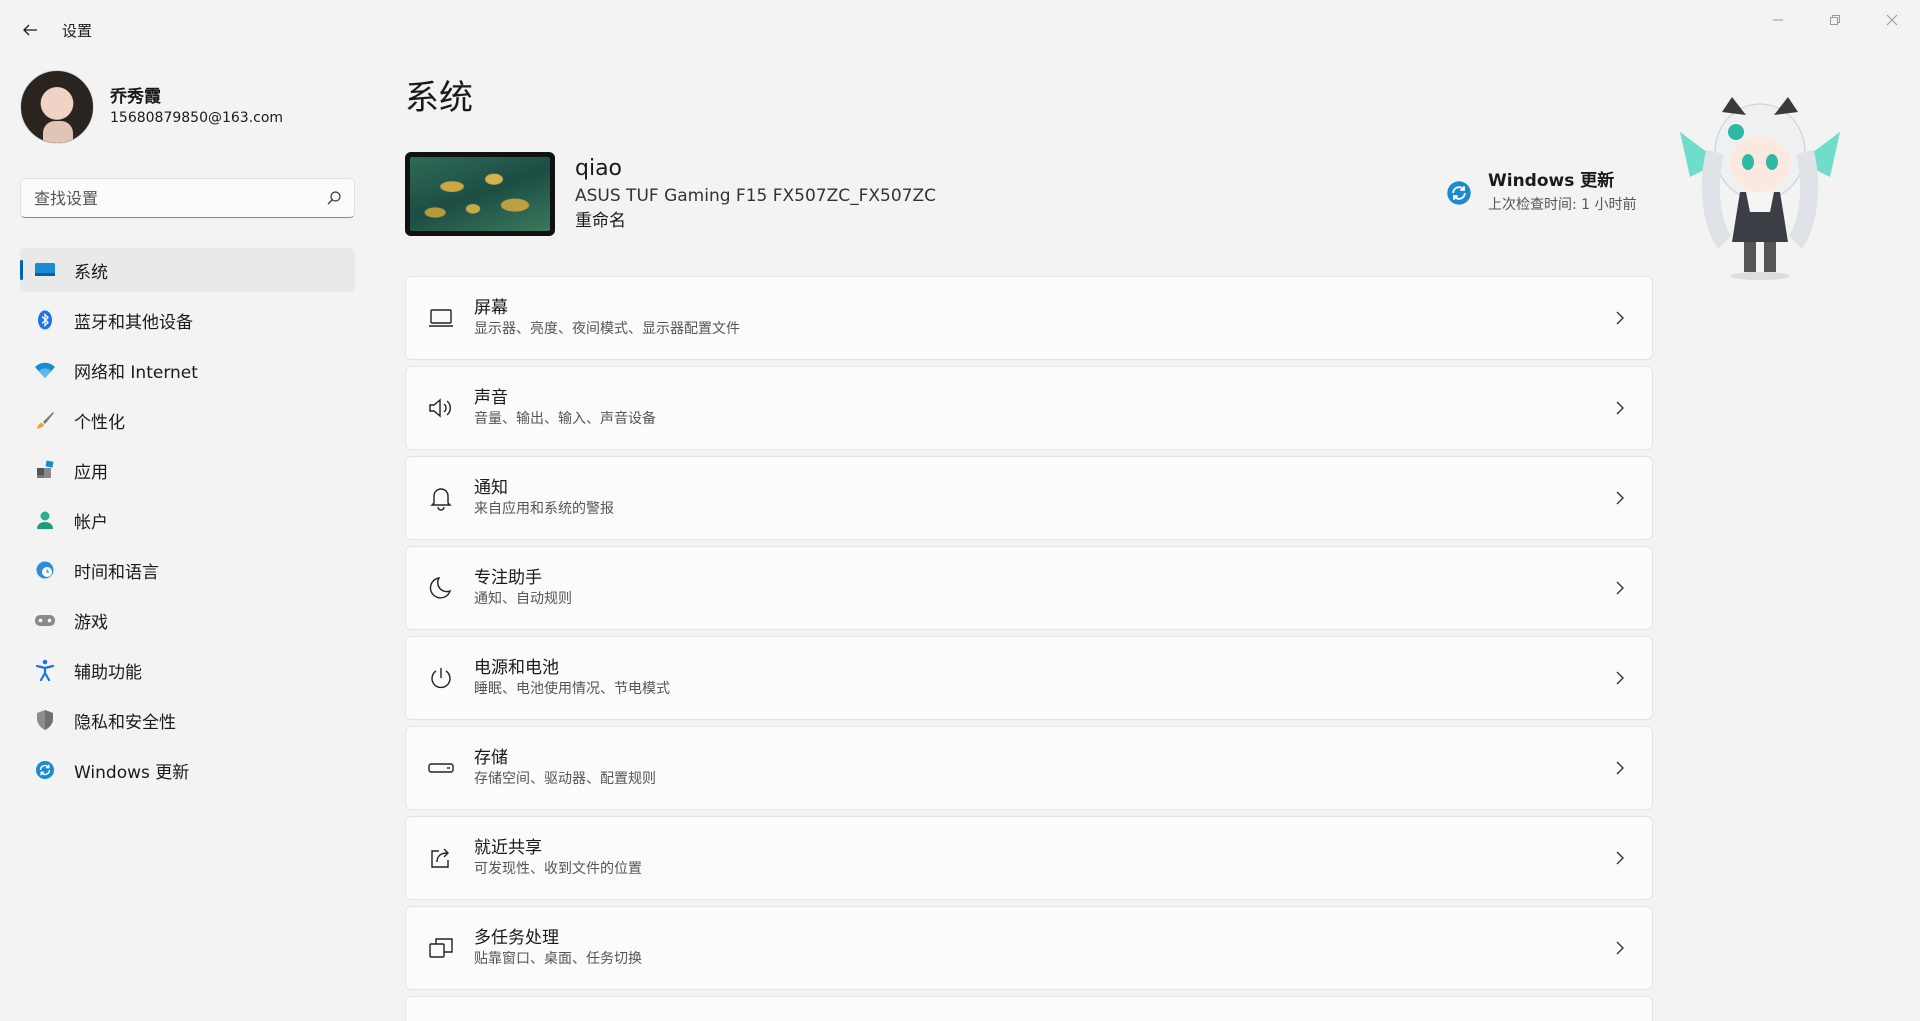 Image resolution: width=1920 pixels, height=1021 pixels. Describe the element at coordinates (1029, 768) in the screenshot. I see `settings-card-storage: 存储 存储空间、驱动器、配置规则` at that location.